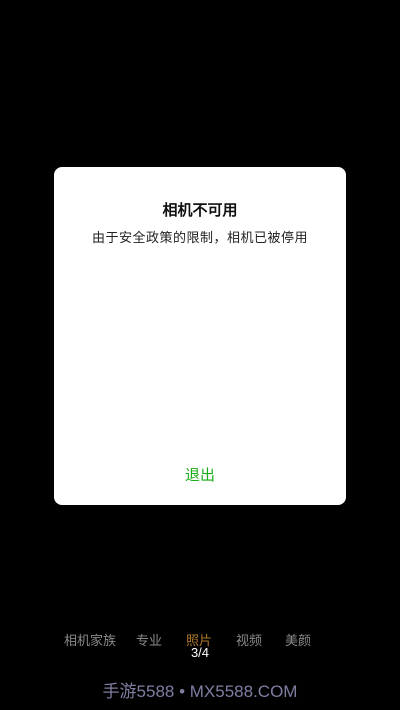 The image size is (400, 710). I want to click on dialog-title: 相机不可用, so click(200, 210).